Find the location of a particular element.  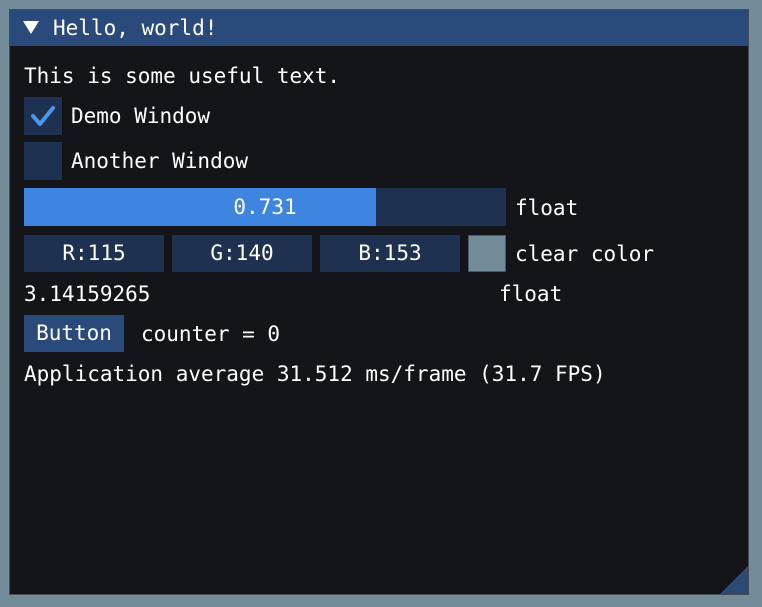

checkmark-icon is located at coordinates (43, 116).